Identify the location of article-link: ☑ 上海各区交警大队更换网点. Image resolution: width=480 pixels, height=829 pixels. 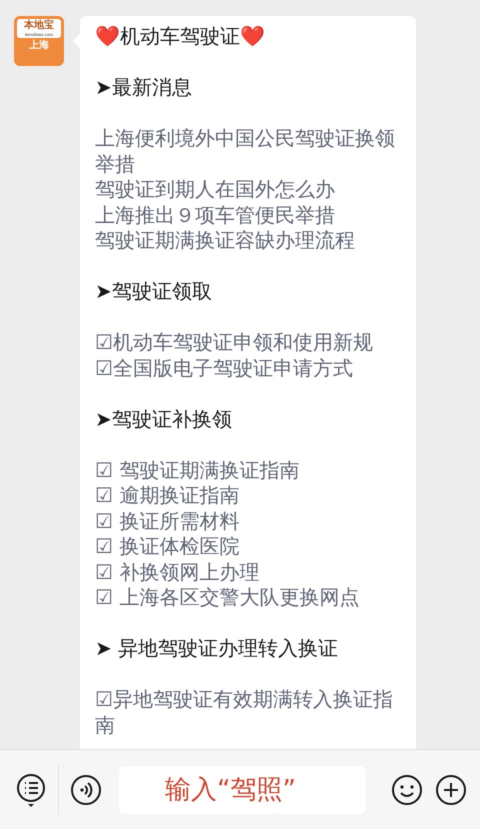
(248, 597).